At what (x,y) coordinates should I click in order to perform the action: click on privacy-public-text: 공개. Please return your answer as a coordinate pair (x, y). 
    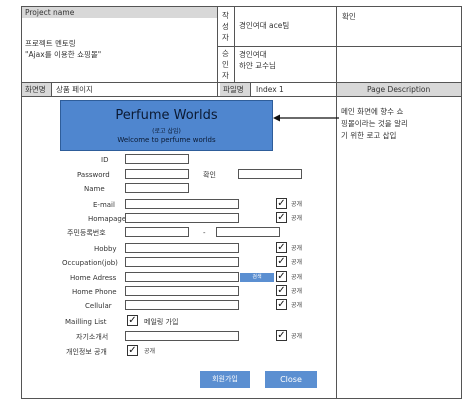
    Looking at the image, I should click on (150, 351).